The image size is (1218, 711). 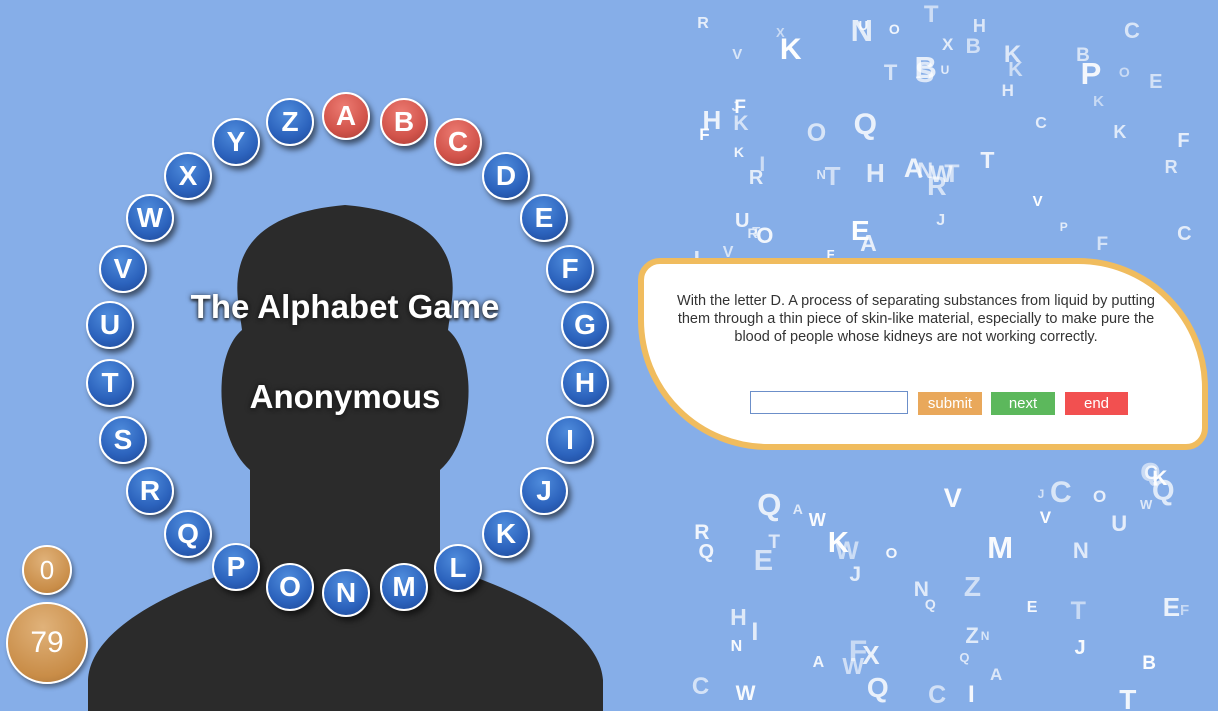 What do you see at coordinates (188, 534) in the screenshot?
I see `letter-q: Q` at bounding box center [188, 534].